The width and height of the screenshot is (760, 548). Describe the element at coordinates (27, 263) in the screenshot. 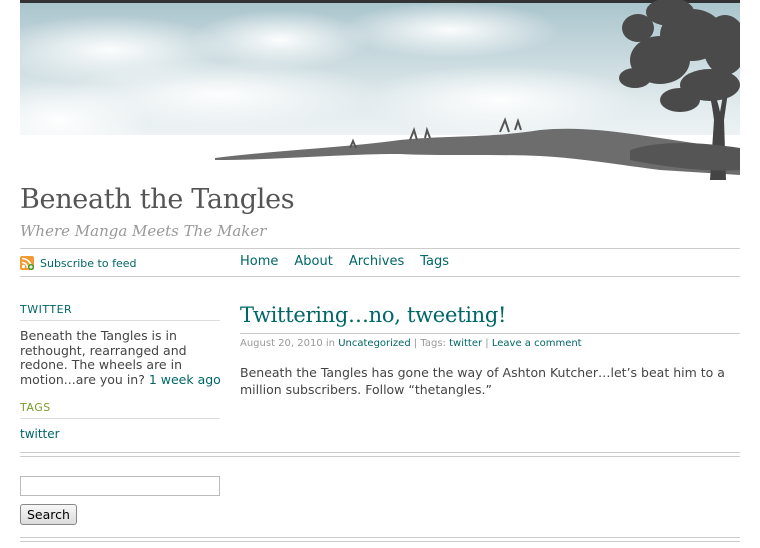

I see `rss-feed-icon` at that location.